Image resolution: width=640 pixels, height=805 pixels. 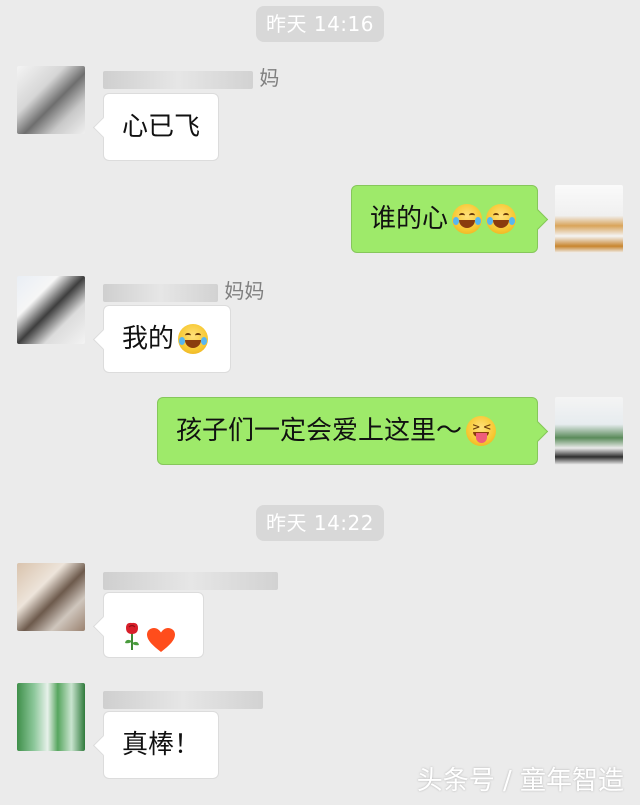 What do you see at coordinates (320, 523) in the screenshot?
I see `timestamp-divider: 昨天 14:22` at bounding box center [320, 523].